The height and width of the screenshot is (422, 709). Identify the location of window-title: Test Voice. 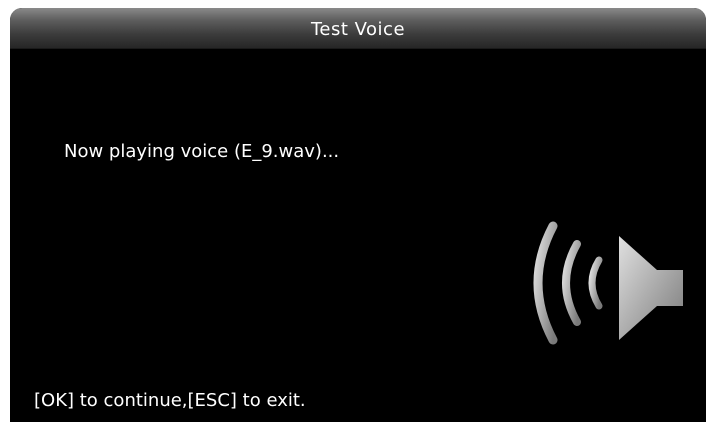
(358, 29).